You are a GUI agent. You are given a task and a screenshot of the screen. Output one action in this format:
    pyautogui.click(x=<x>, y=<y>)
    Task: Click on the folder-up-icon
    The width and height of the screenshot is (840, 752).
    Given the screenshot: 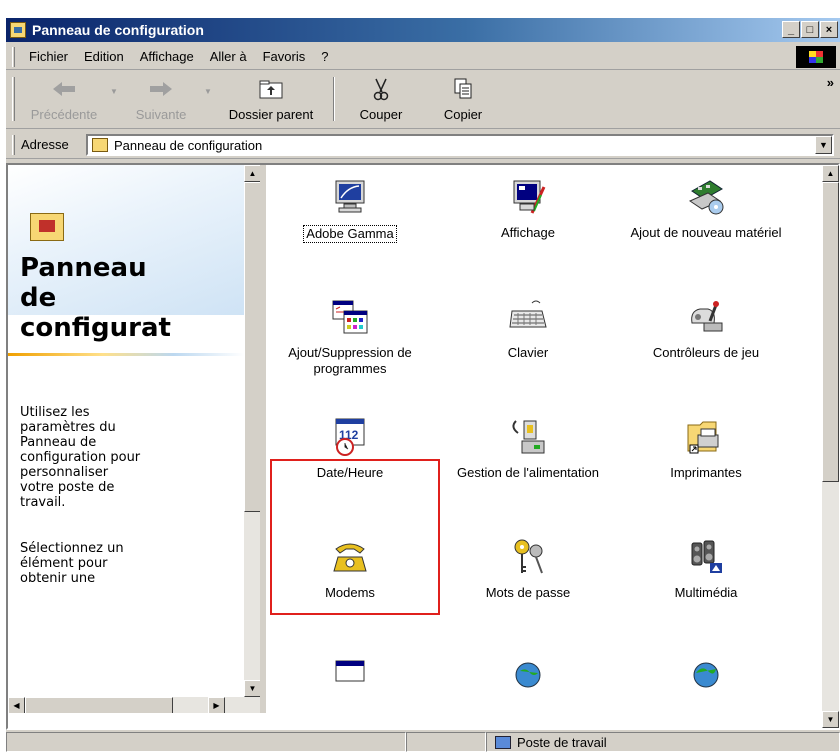 What is the action you would take?
    pyautogui.click(x=271, y=89)
    